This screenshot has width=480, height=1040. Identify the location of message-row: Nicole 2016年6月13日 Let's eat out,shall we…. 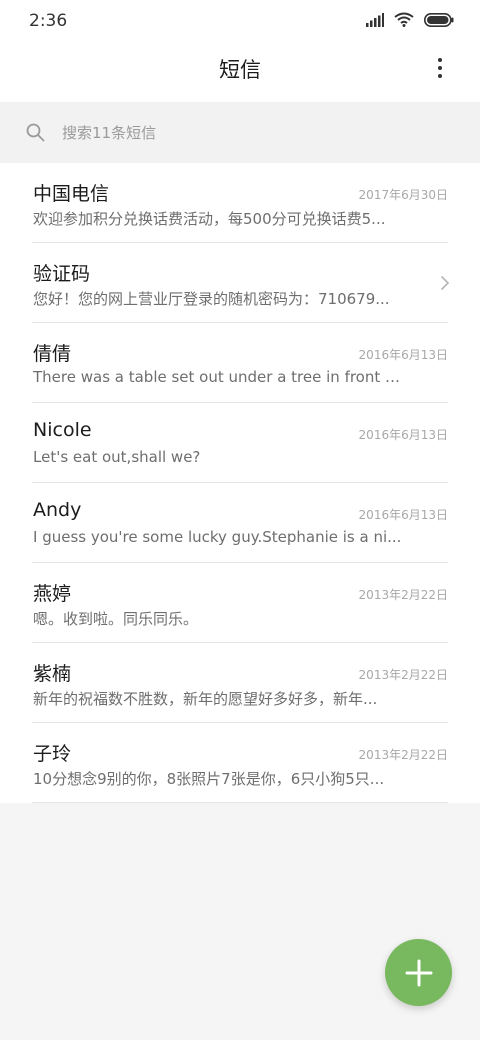
(240, 443).